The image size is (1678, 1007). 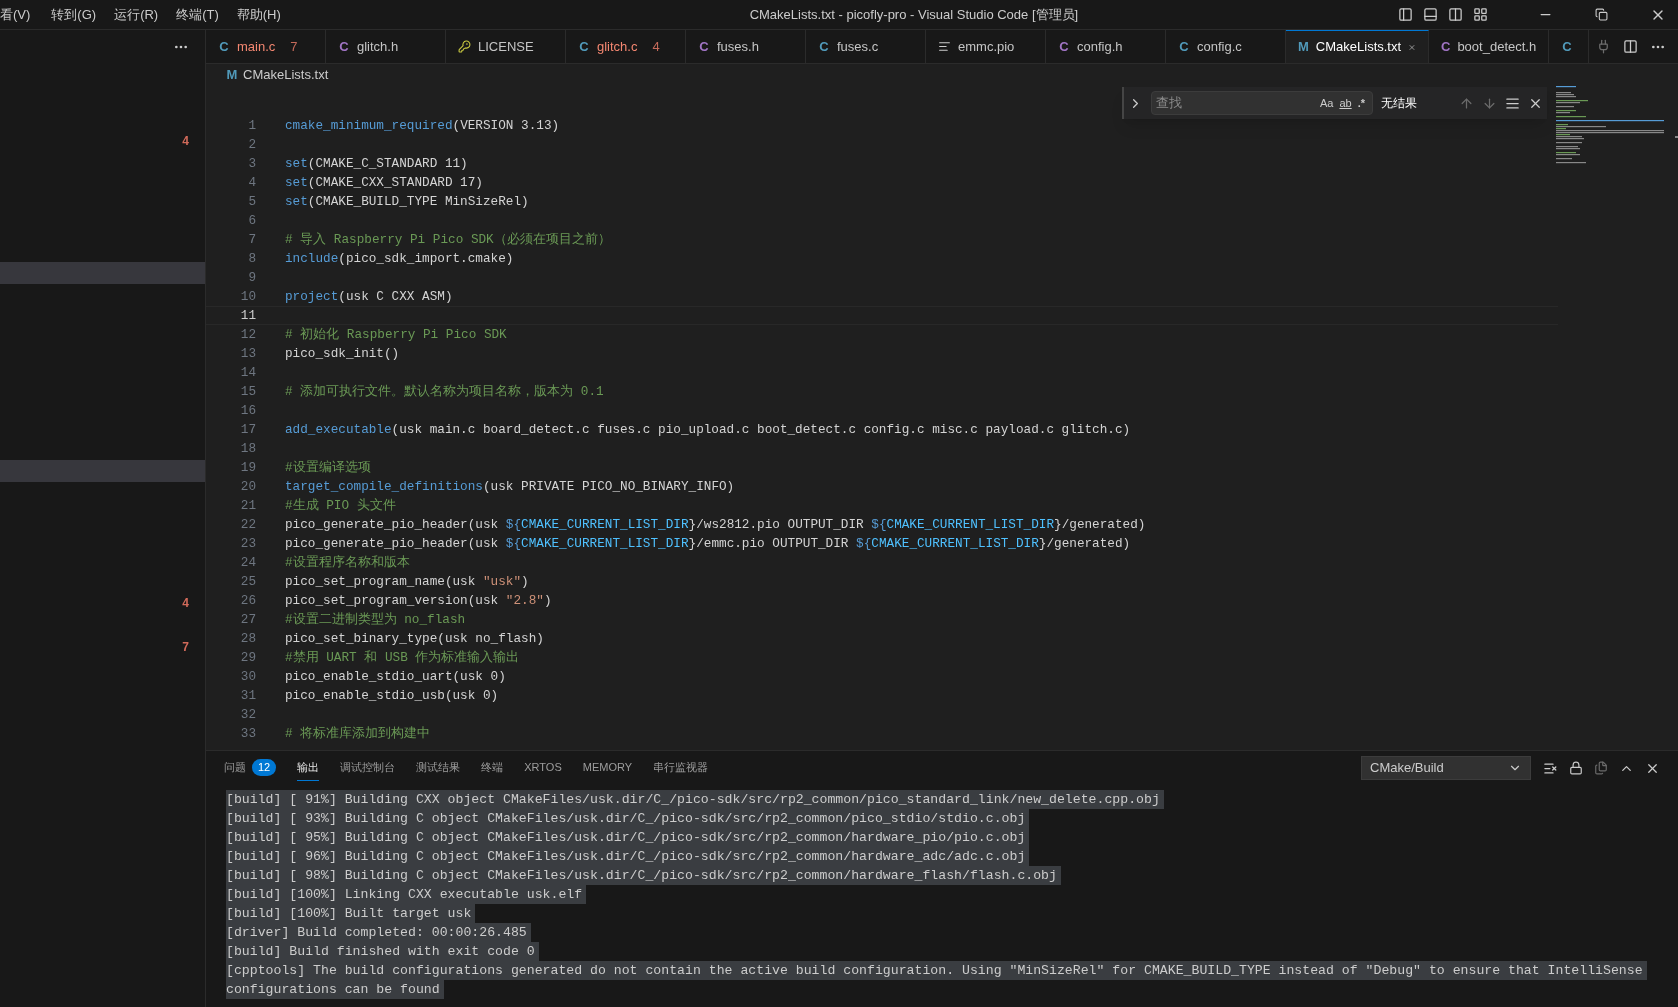 I want to click on code-line: pico_sdk_init(), so click(x=342, y=354).